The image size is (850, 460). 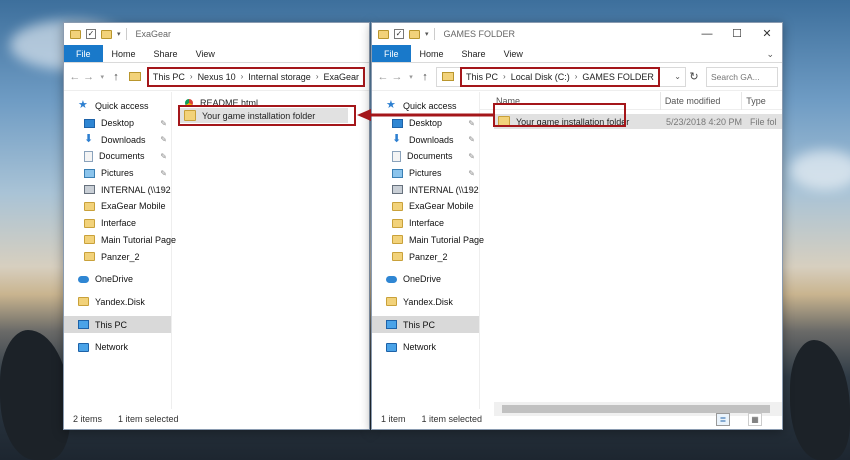 What do you see at coordinates (126, 34) in the screenshot?
I see `divider` at bounding box center [126, 34].